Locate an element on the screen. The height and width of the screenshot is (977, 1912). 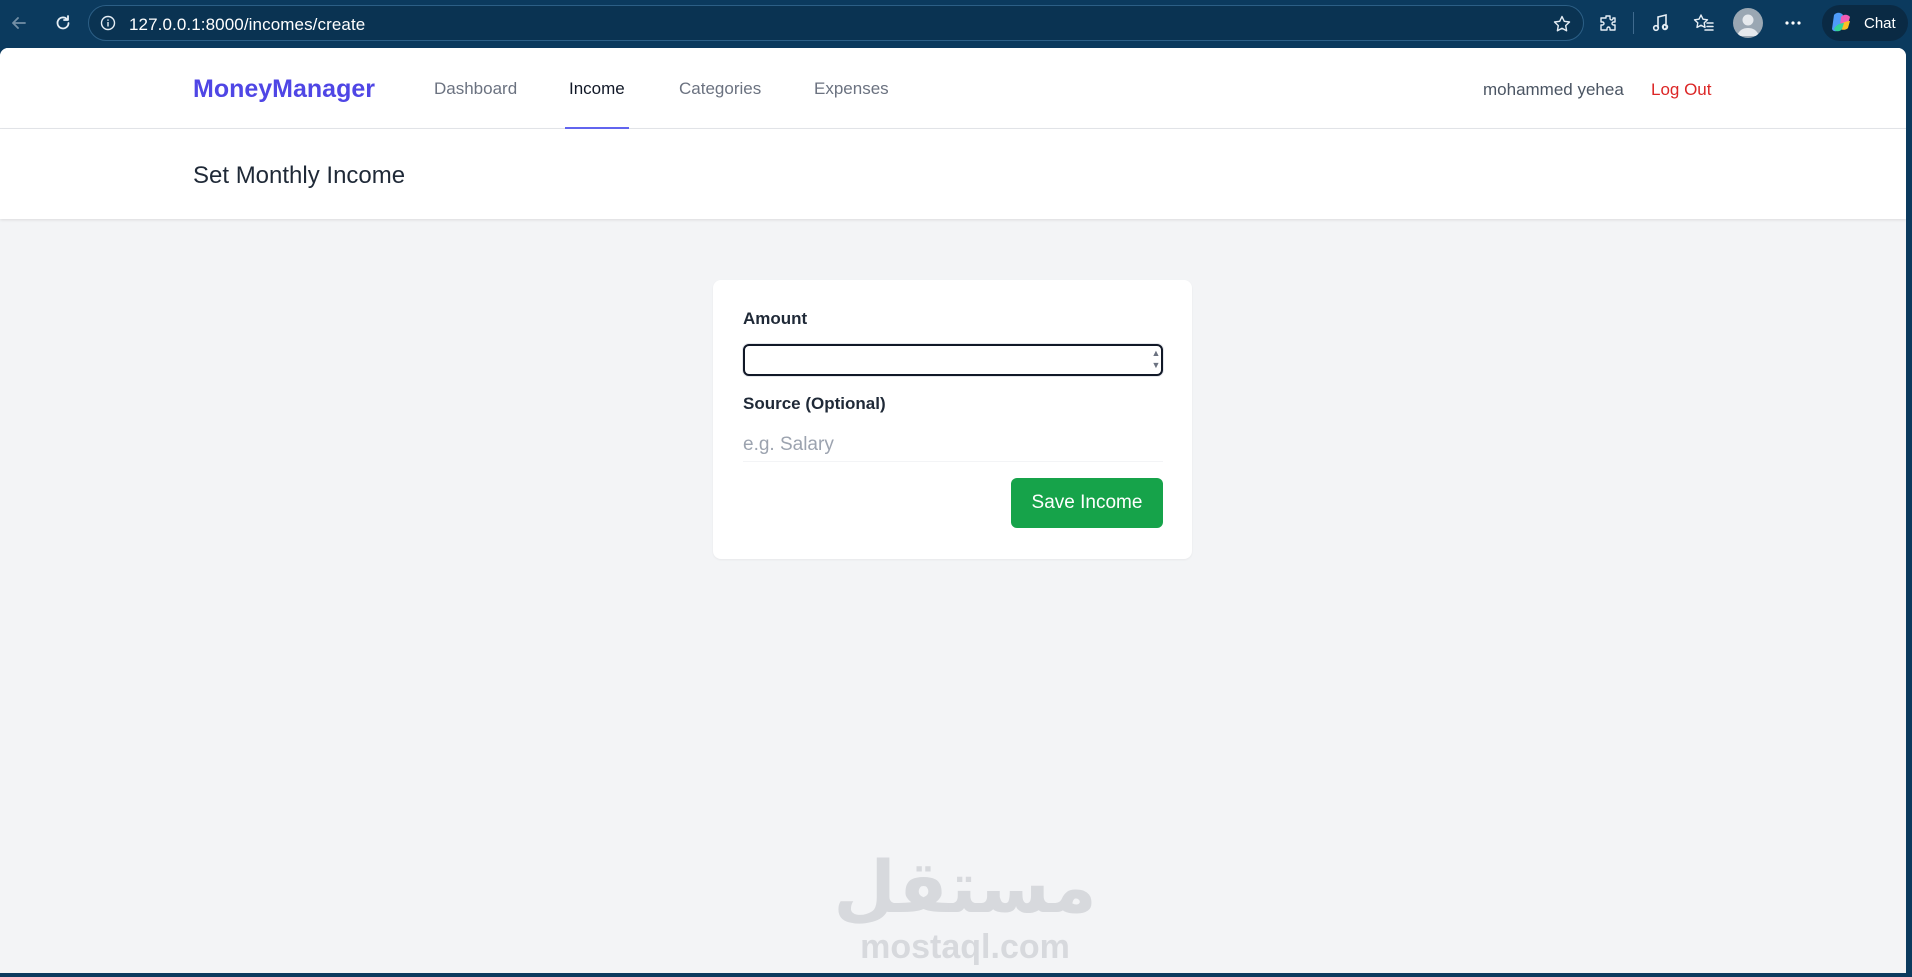
avatar is located at coordinates (1748, 23).